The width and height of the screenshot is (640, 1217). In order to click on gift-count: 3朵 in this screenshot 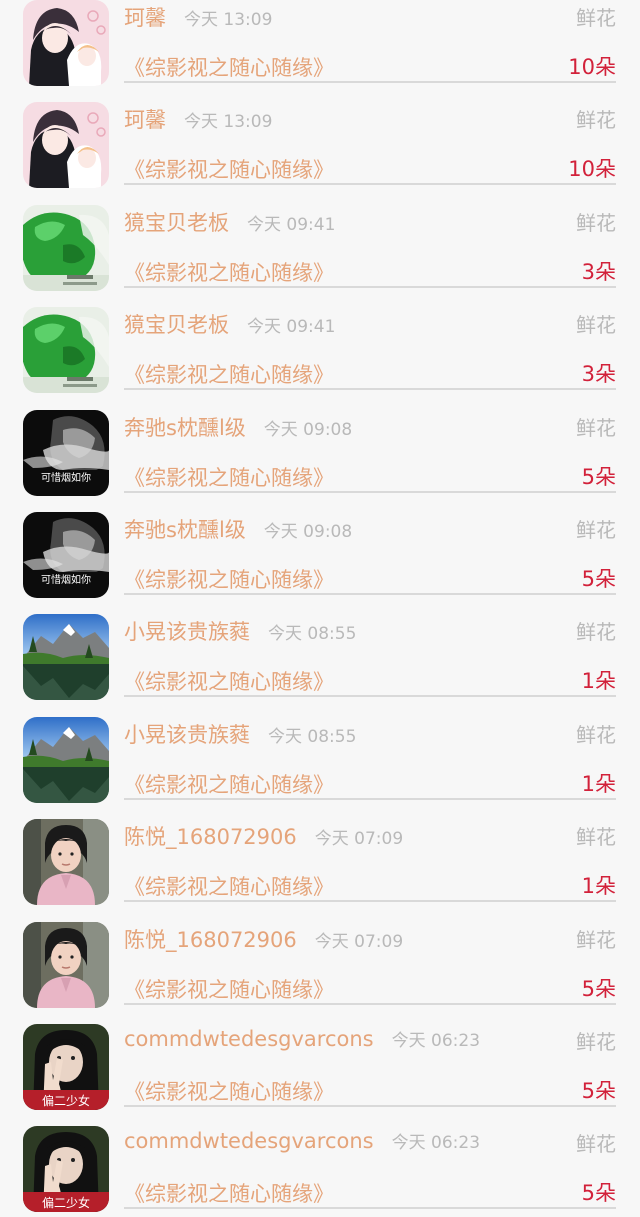, I will do `click(598, 271)`.